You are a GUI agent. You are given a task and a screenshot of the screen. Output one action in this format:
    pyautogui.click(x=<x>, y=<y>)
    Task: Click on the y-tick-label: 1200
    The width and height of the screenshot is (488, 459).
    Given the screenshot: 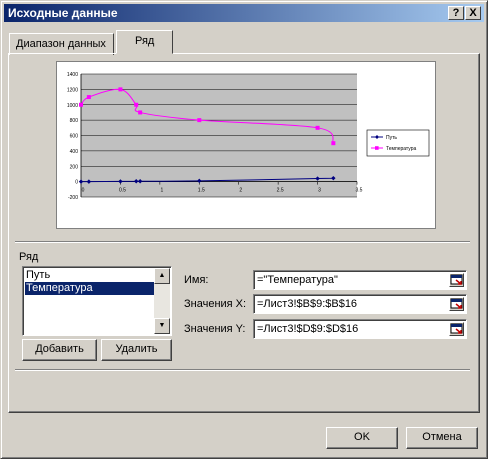 What is the action you would take?
    pyautogui.click(x=72, y=90)
    